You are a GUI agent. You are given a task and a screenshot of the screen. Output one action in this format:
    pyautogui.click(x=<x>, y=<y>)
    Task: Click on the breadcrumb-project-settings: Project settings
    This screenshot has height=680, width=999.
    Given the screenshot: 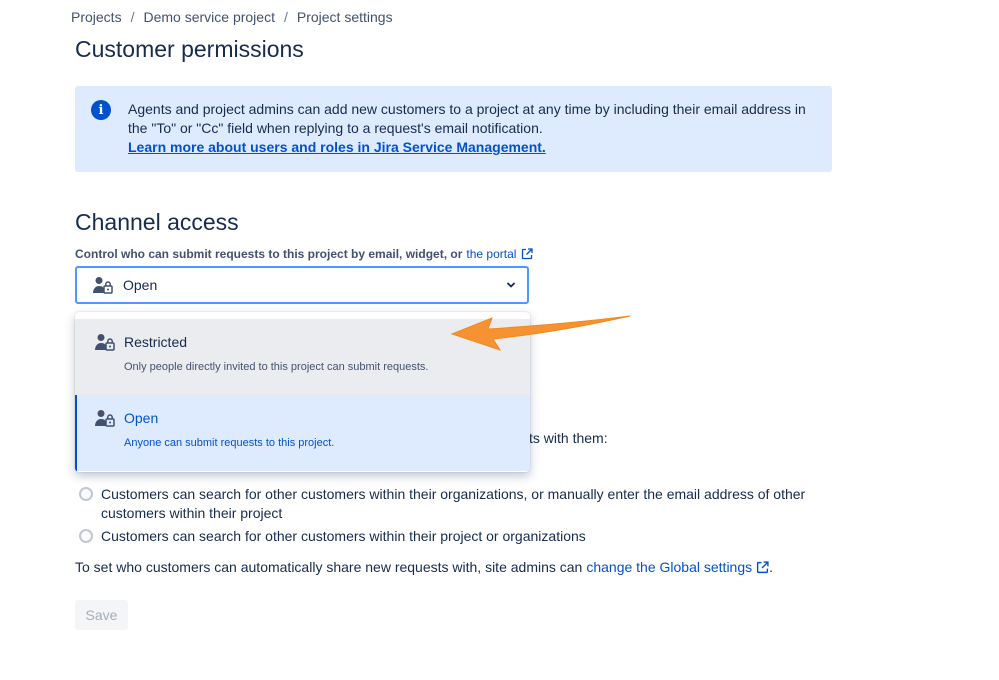 What is the action you would take?
    pyautogui.click(x=345, y=17)
    